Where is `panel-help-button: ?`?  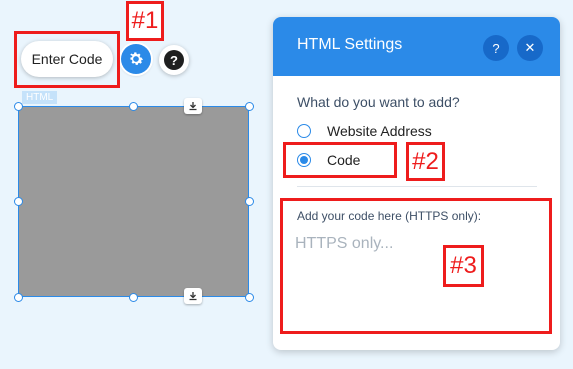
panel-help-button: ? is located at coordinates (496, 48).